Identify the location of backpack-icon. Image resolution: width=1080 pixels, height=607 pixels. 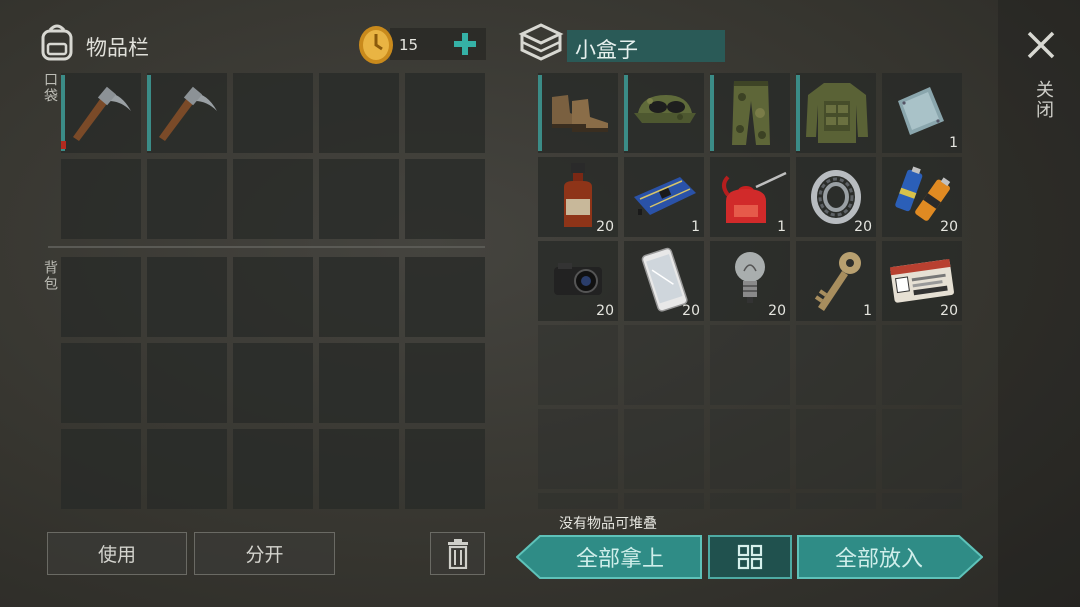
(57, 42).